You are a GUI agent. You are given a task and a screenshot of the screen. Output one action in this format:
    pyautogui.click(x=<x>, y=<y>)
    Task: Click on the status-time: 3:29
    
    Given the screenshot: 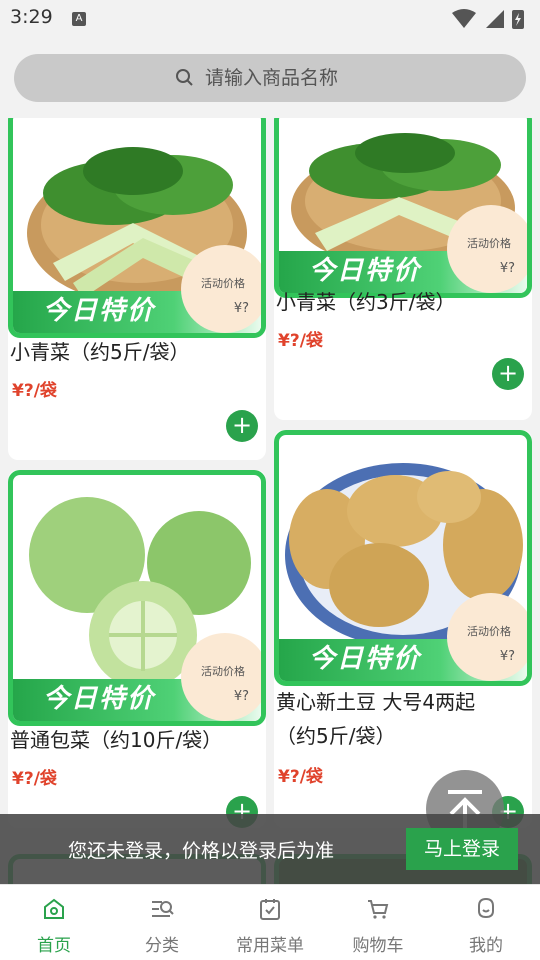 What is the action you would take?
    pyautogui.click(x=31, y=17)
    